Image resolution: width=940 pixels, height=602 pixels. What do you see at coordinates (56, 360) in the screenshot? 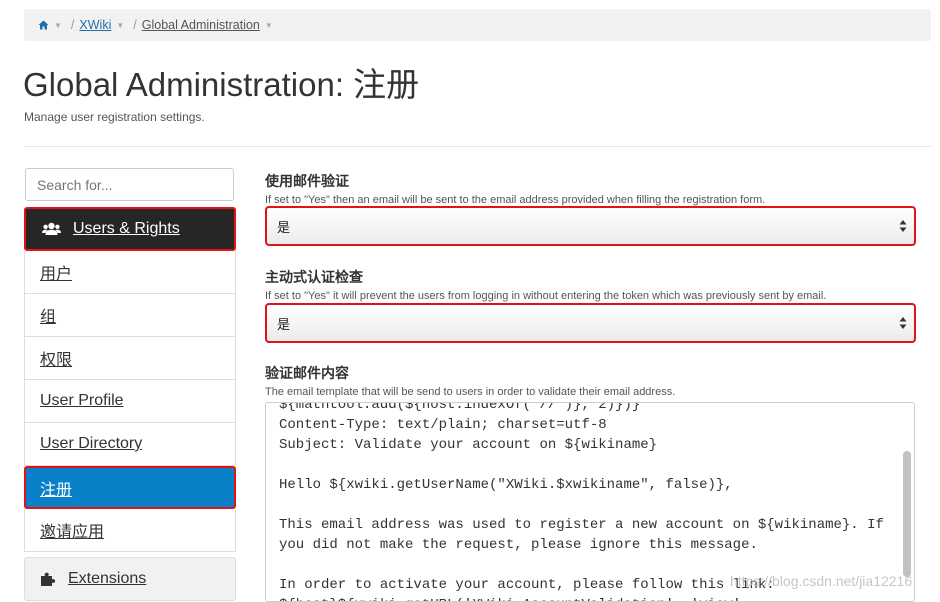
I see `sidebar-item-label: 权限` at bounding box center [56, 360].